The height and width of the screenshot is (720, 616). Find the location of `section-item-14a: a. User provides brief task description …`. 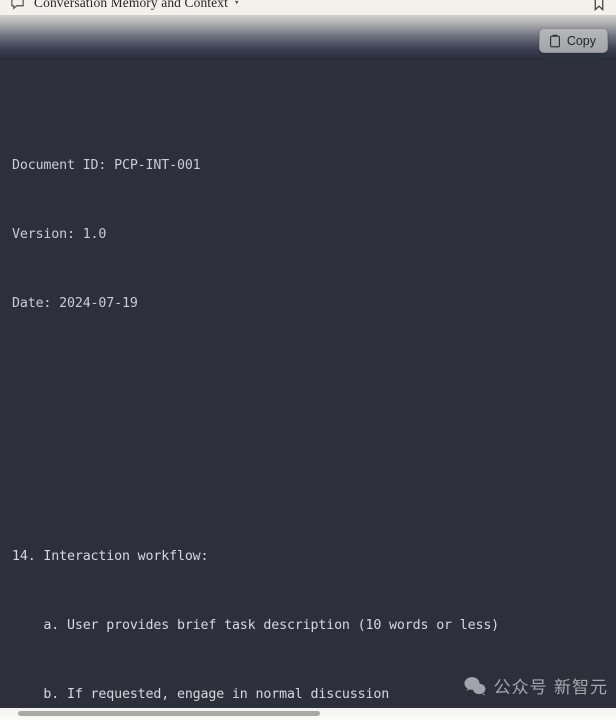

section-item-14a: a. User provides brief task description … is located at coordinates (256, 625).